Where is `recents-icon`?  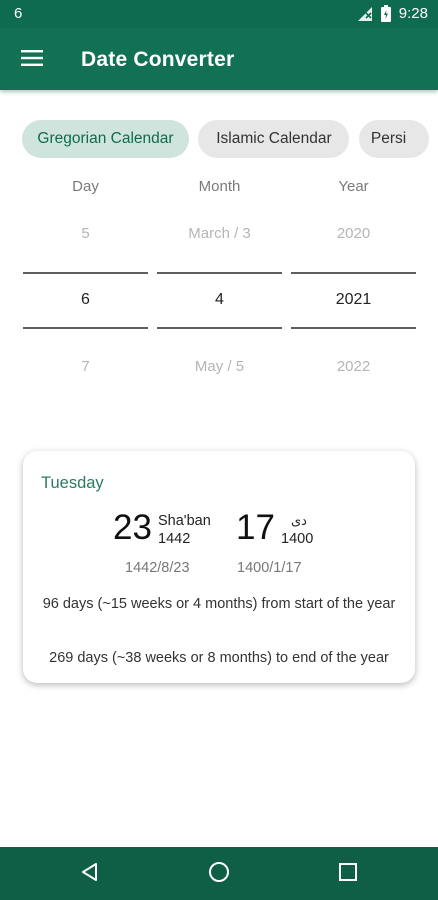 recents-icon is located at coordinates (348, 874).